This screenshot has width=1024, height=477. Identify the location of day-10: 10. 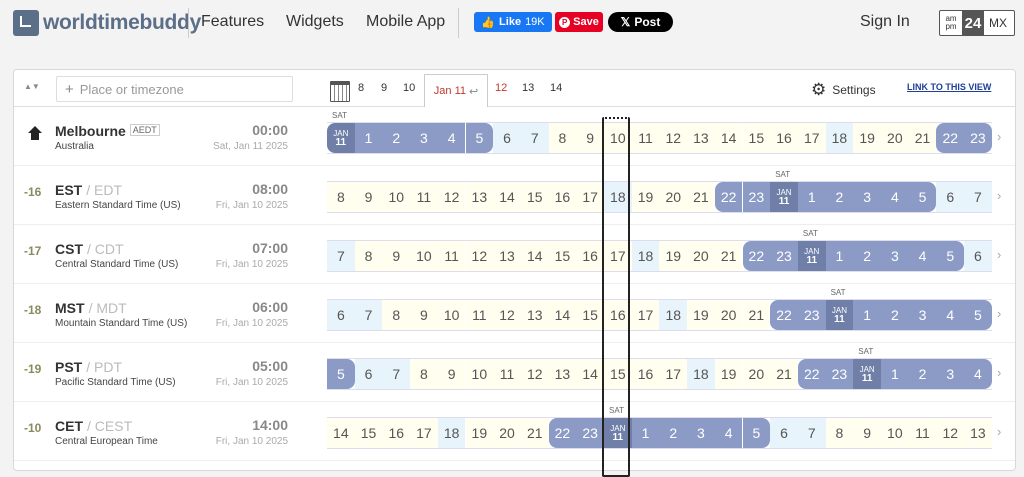
(409, 88).